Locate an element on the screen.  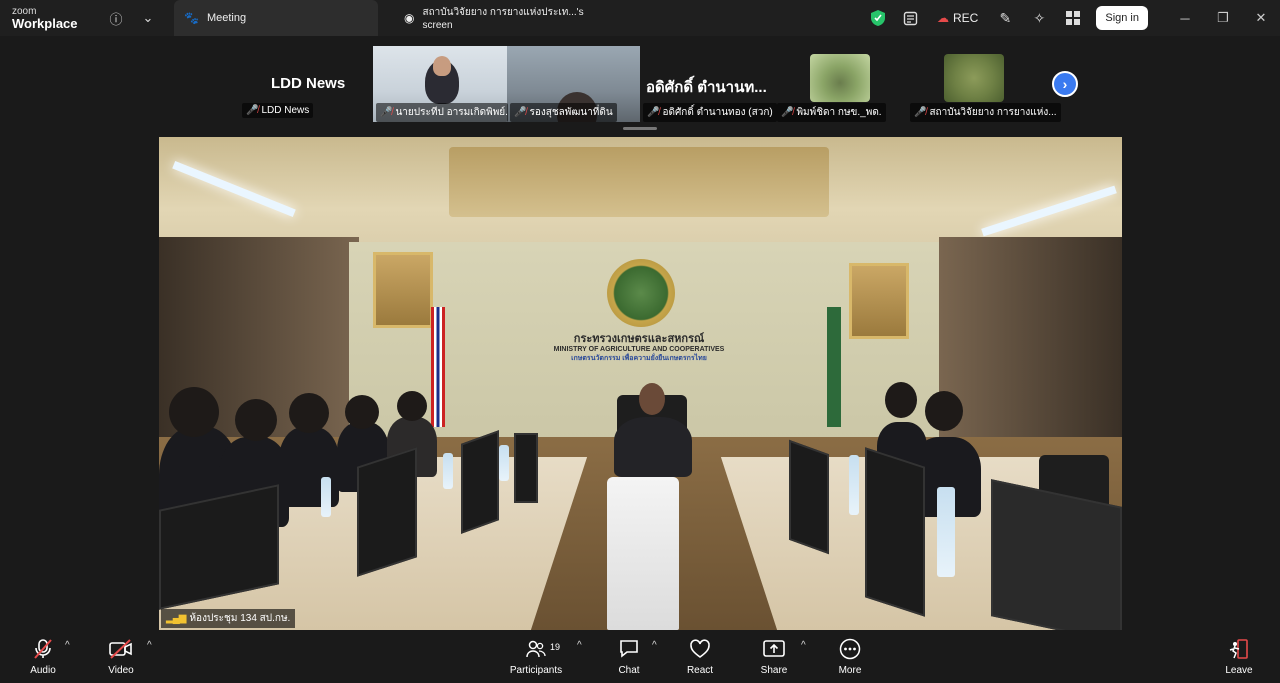
chat-button: Chat is located at coordinates (629, 657).